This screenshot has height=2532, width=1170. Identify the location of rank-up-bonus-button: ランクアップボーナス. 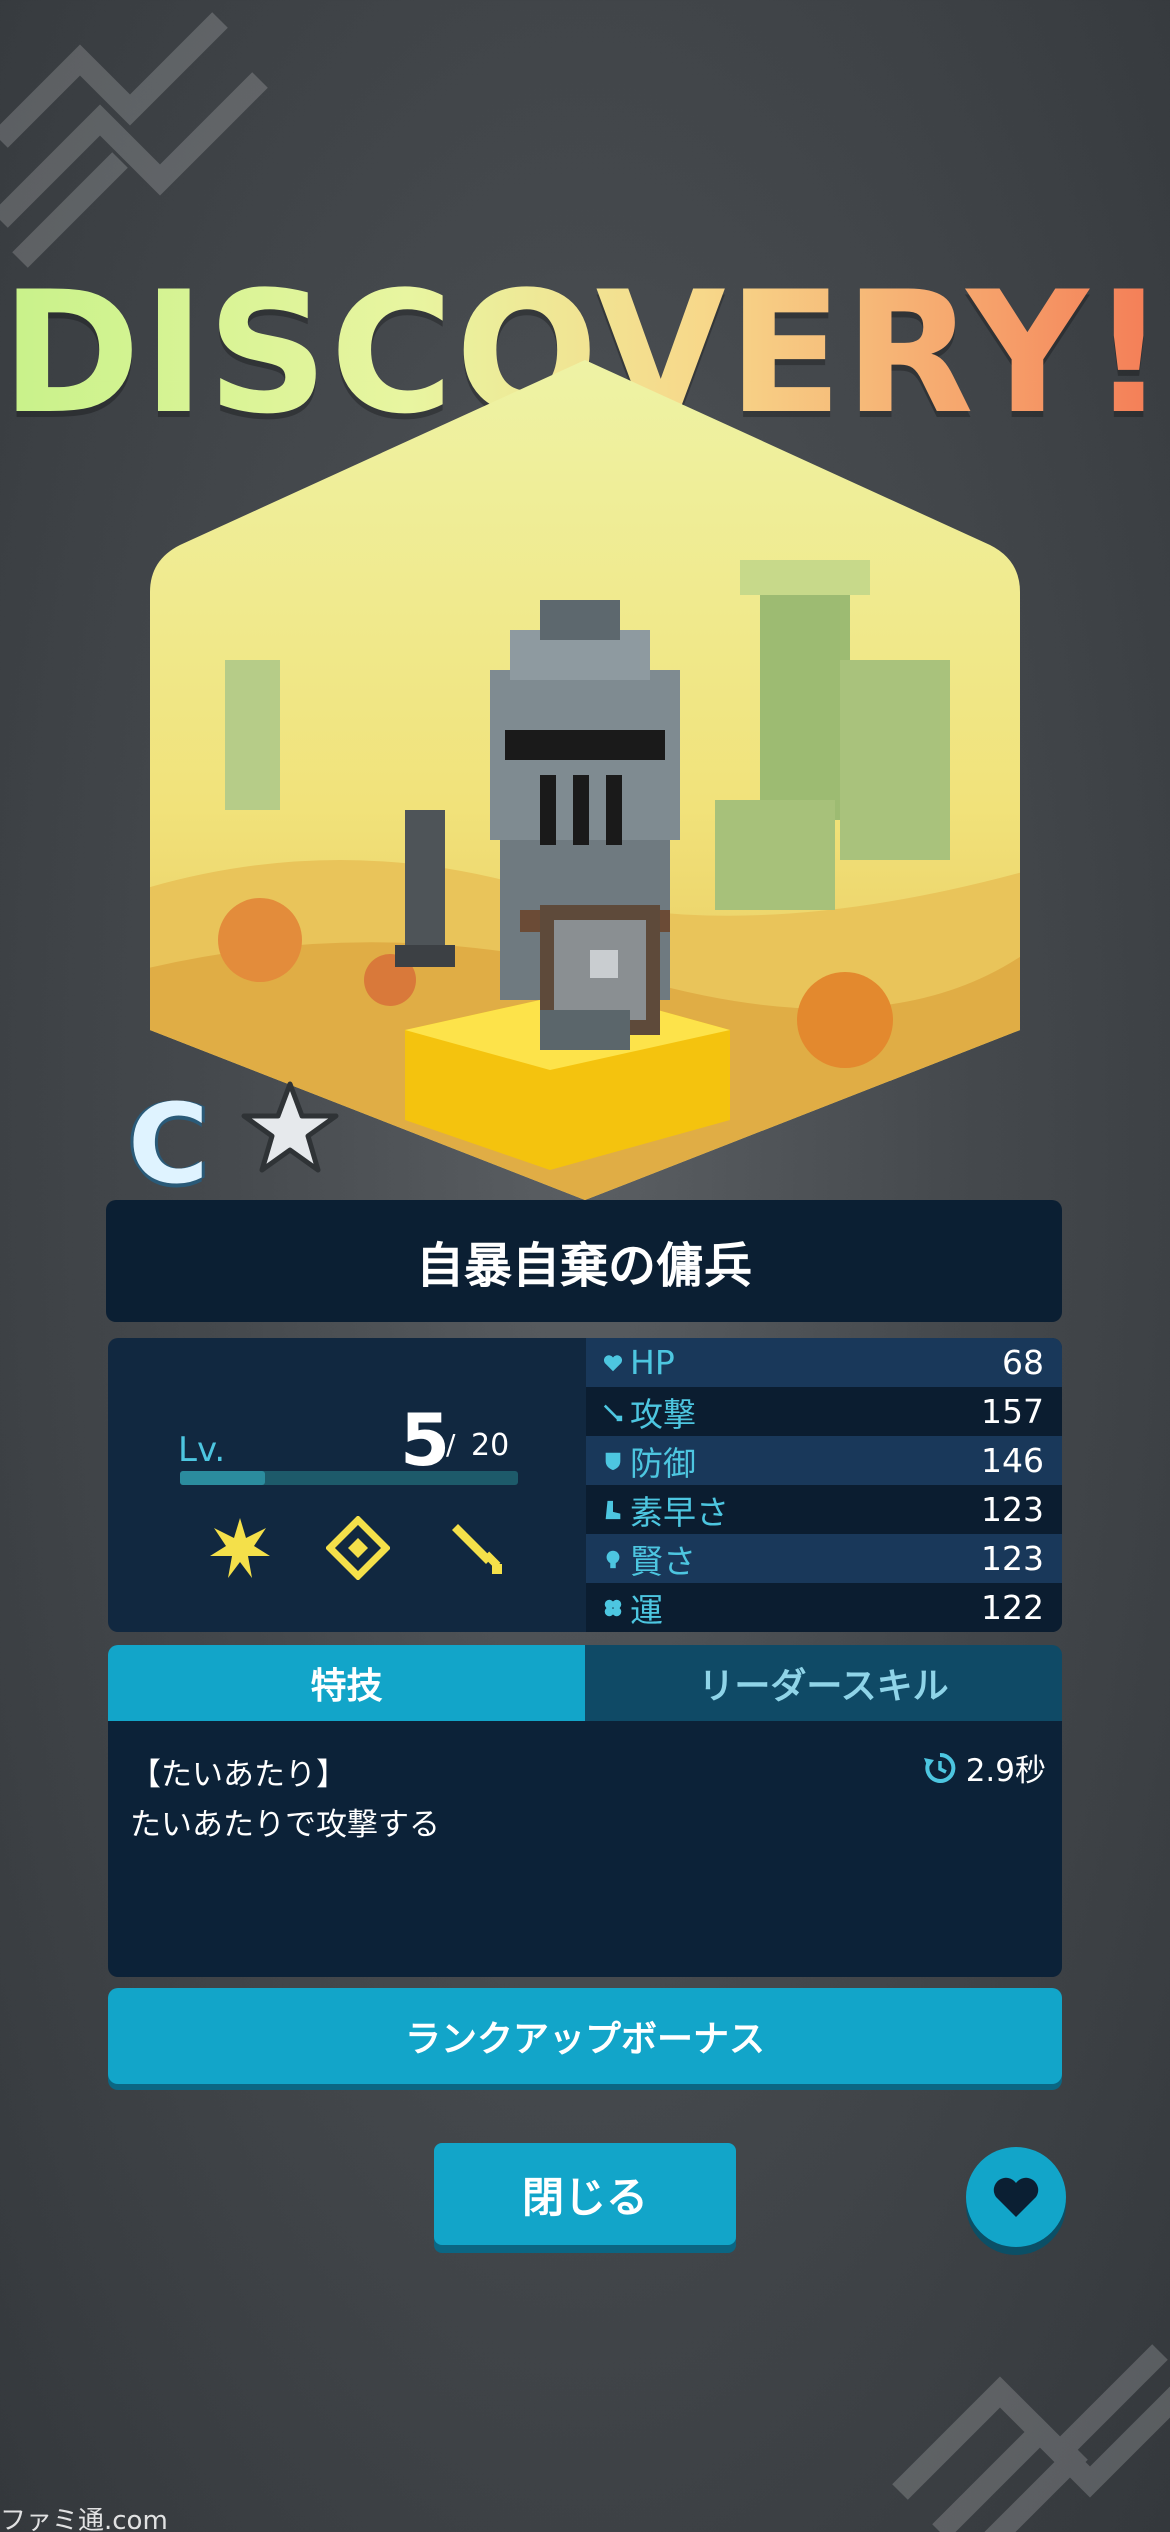
(585, 2036).